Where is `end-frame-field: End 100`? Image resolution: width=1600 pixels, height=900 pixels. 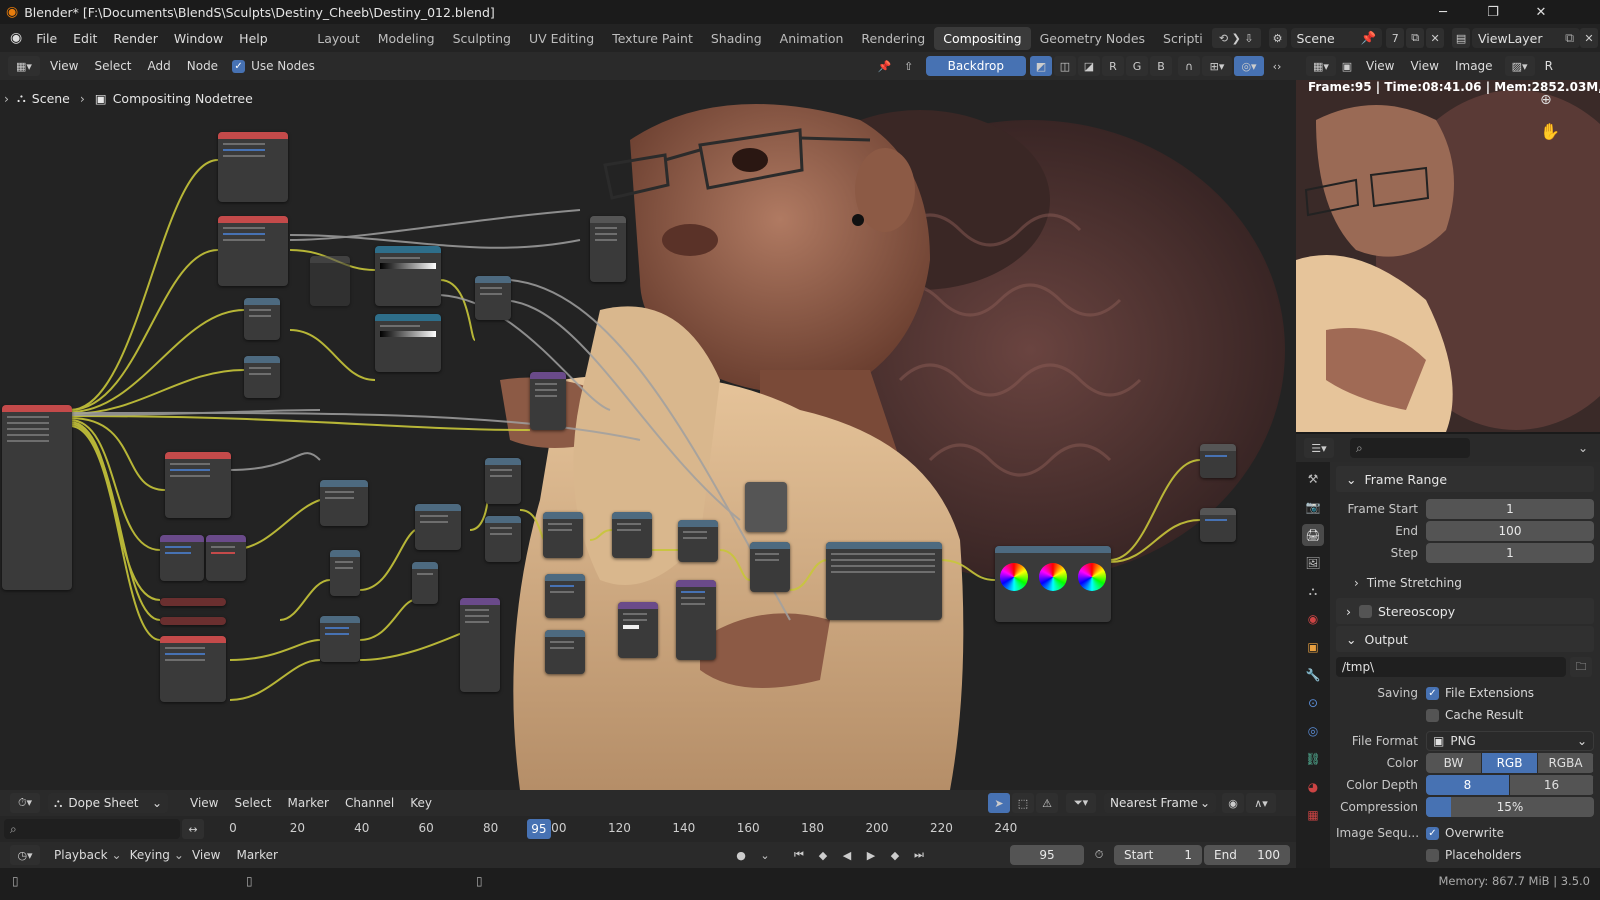 end-frame-field: End 100 is located at coordinates (1247, 855).